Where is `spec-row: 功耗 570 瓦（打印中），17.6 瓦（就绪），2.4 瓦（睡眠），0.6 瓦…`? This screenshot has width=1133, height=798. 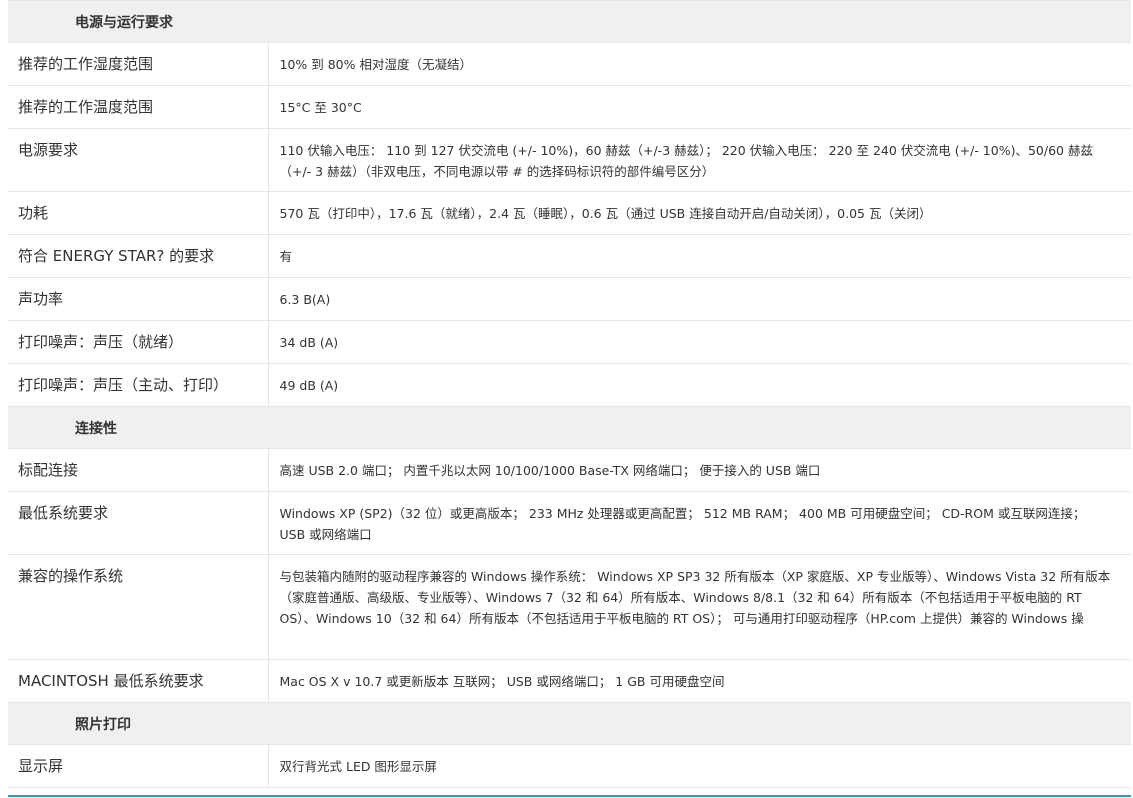
spec-row: 功耗 570 瓦（打印中），17.6 瓦（就绪），2.4 瓦（睡眠），0.6 瓦… is located at coordinates (569, 213).